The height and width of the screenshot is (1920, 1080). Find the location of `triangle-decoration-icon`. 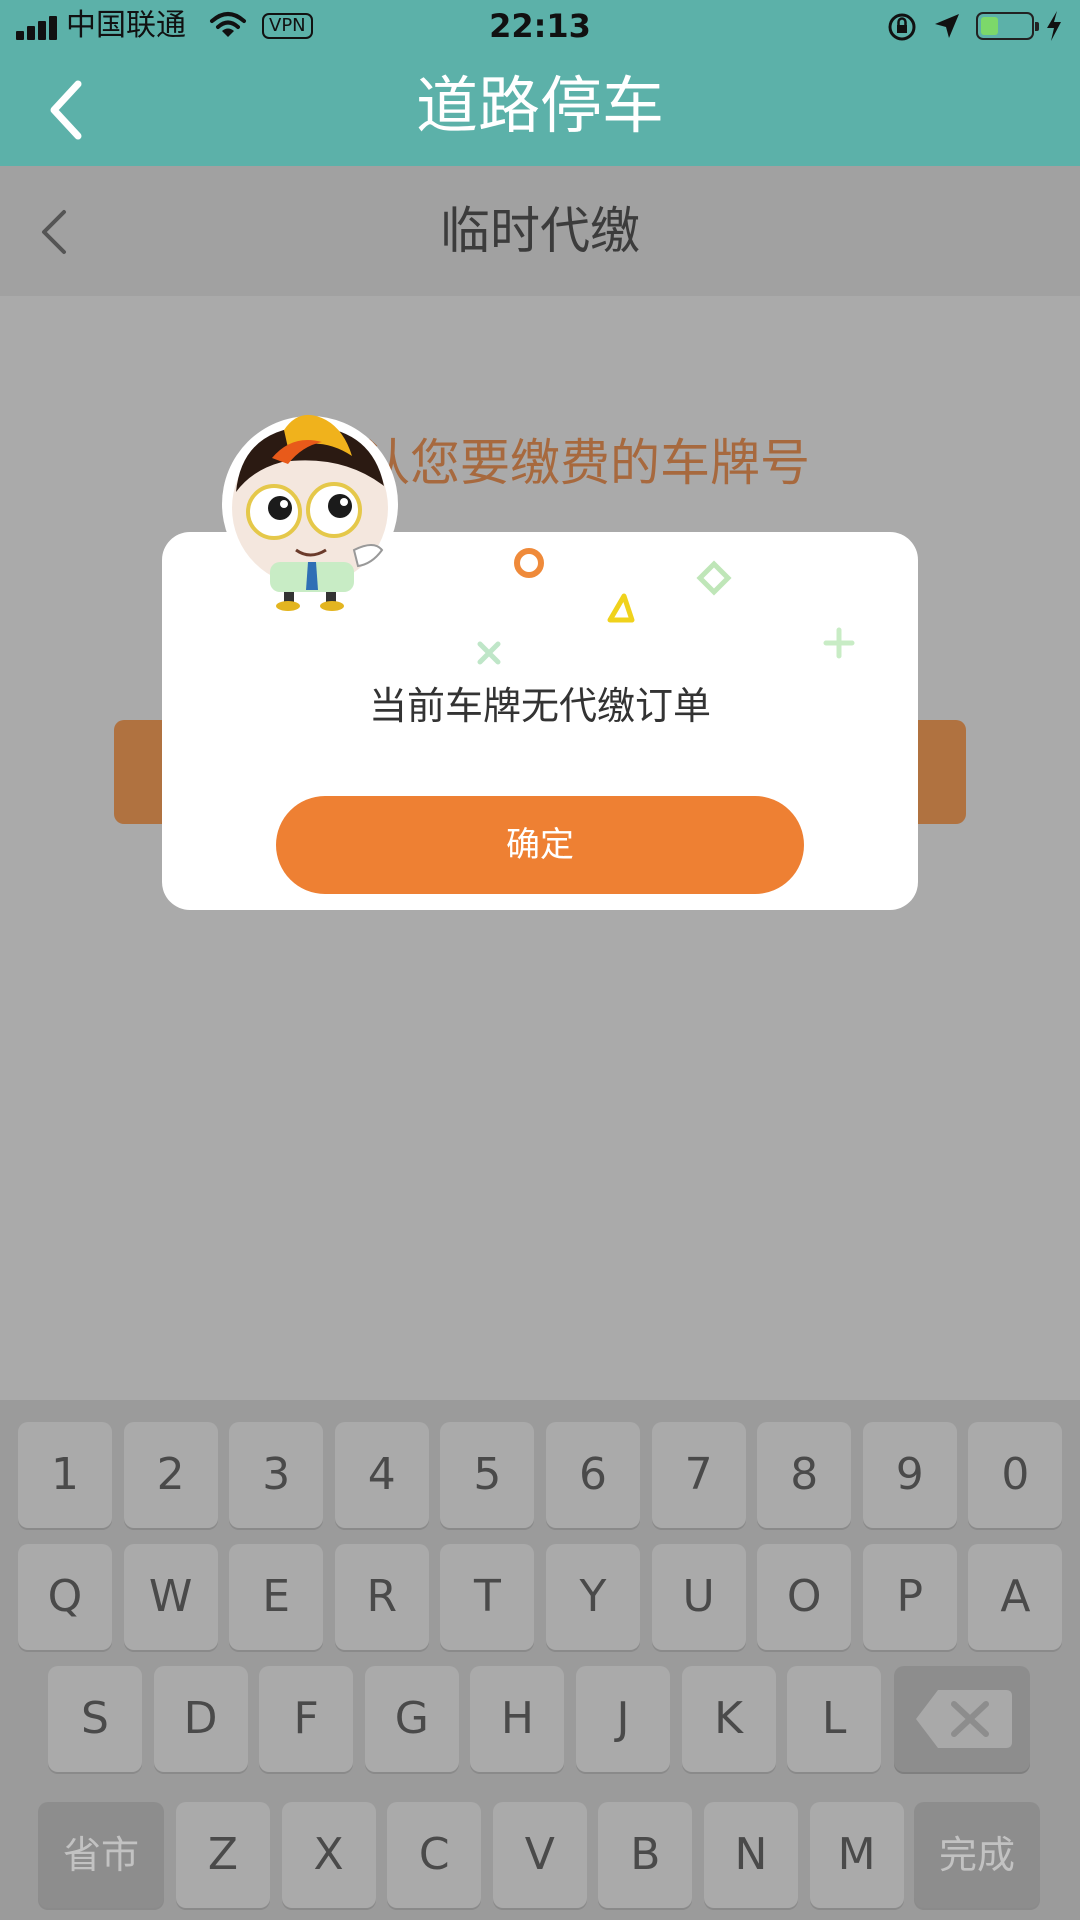

triangle-decoration-icon is located at coordinates (621, 608).